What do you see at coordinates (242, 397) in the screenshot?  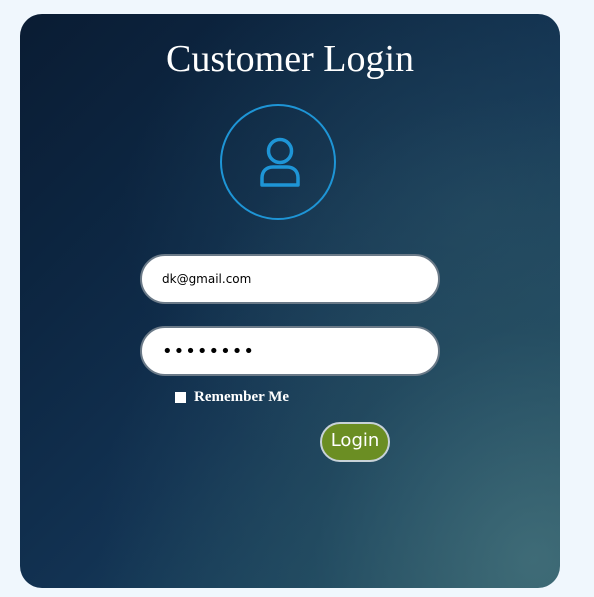 I see `remember-me-label: Remember Me` at bounding box center [242, 397].